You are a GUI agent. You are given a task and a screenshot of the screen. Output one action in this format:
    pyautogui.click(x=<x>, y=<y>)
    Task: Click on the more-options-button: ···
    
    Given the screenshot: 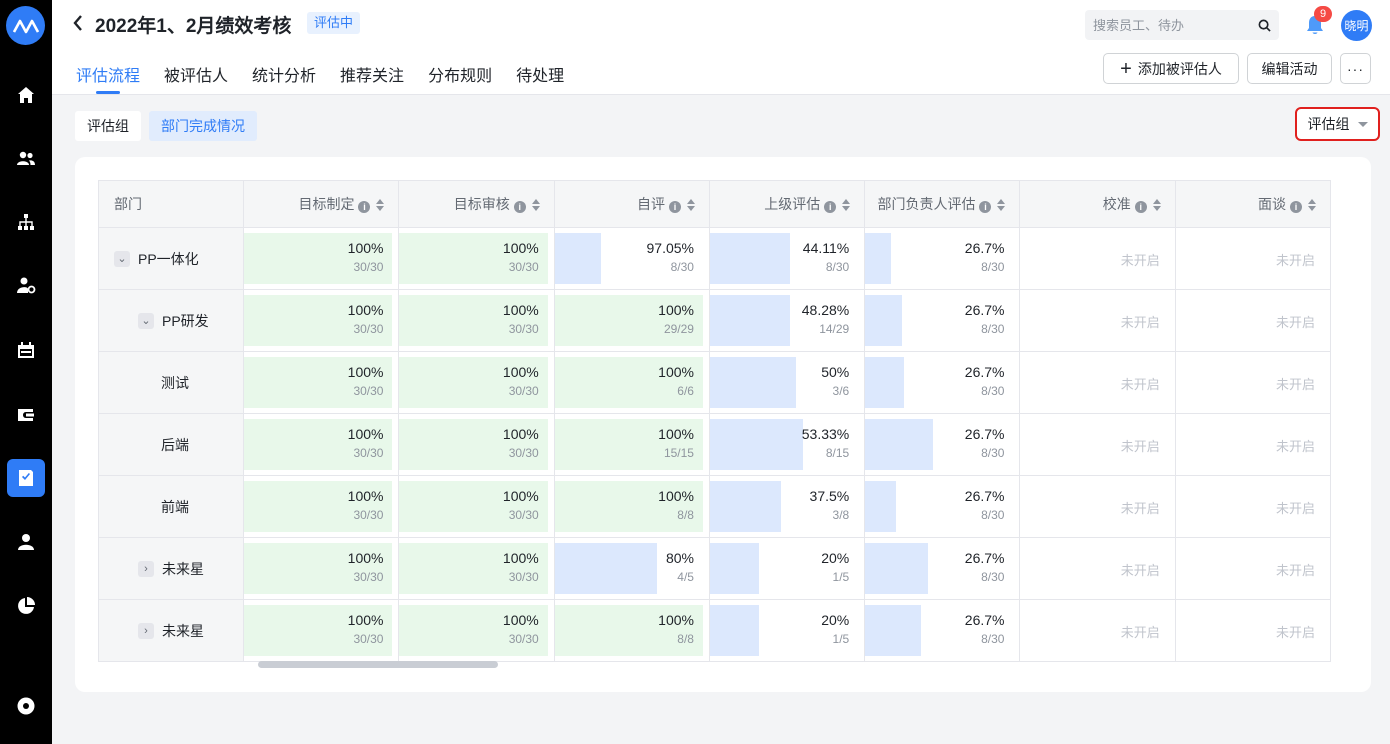 What is the action you would take?
    pyautogui.click(x=1355, y=68)
    